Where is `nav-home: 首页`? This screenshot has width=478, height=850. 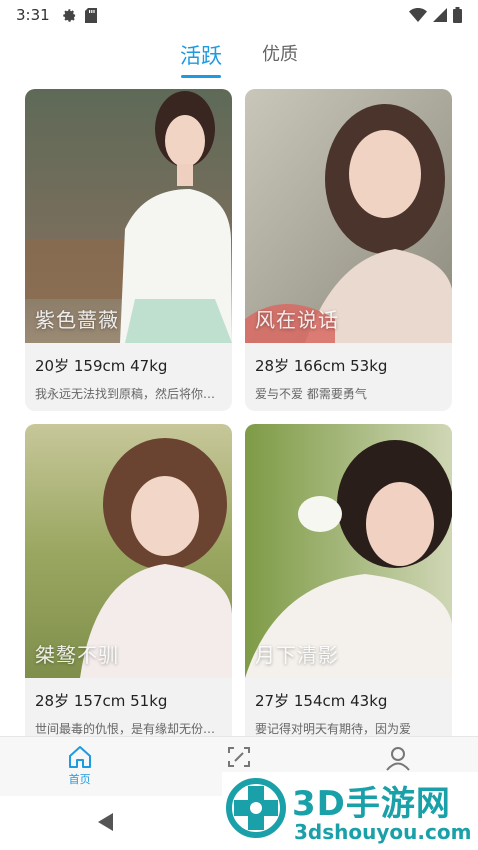 nav-home: 首页 is located at coordinates (79, 766).